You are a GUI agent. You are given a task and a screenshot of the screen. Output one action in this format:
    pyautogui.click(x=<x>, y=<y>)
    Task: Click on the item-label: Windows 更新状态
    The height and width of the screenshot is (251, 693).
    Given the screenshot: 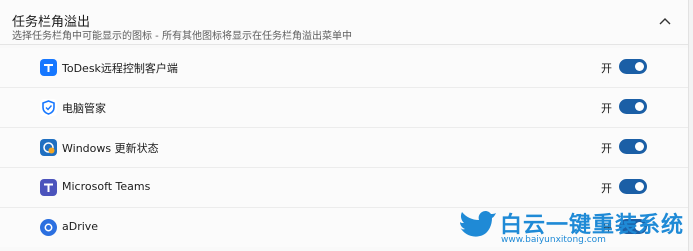 What is the action you would take?
    pyautogui.click(x=110, y=148)
    